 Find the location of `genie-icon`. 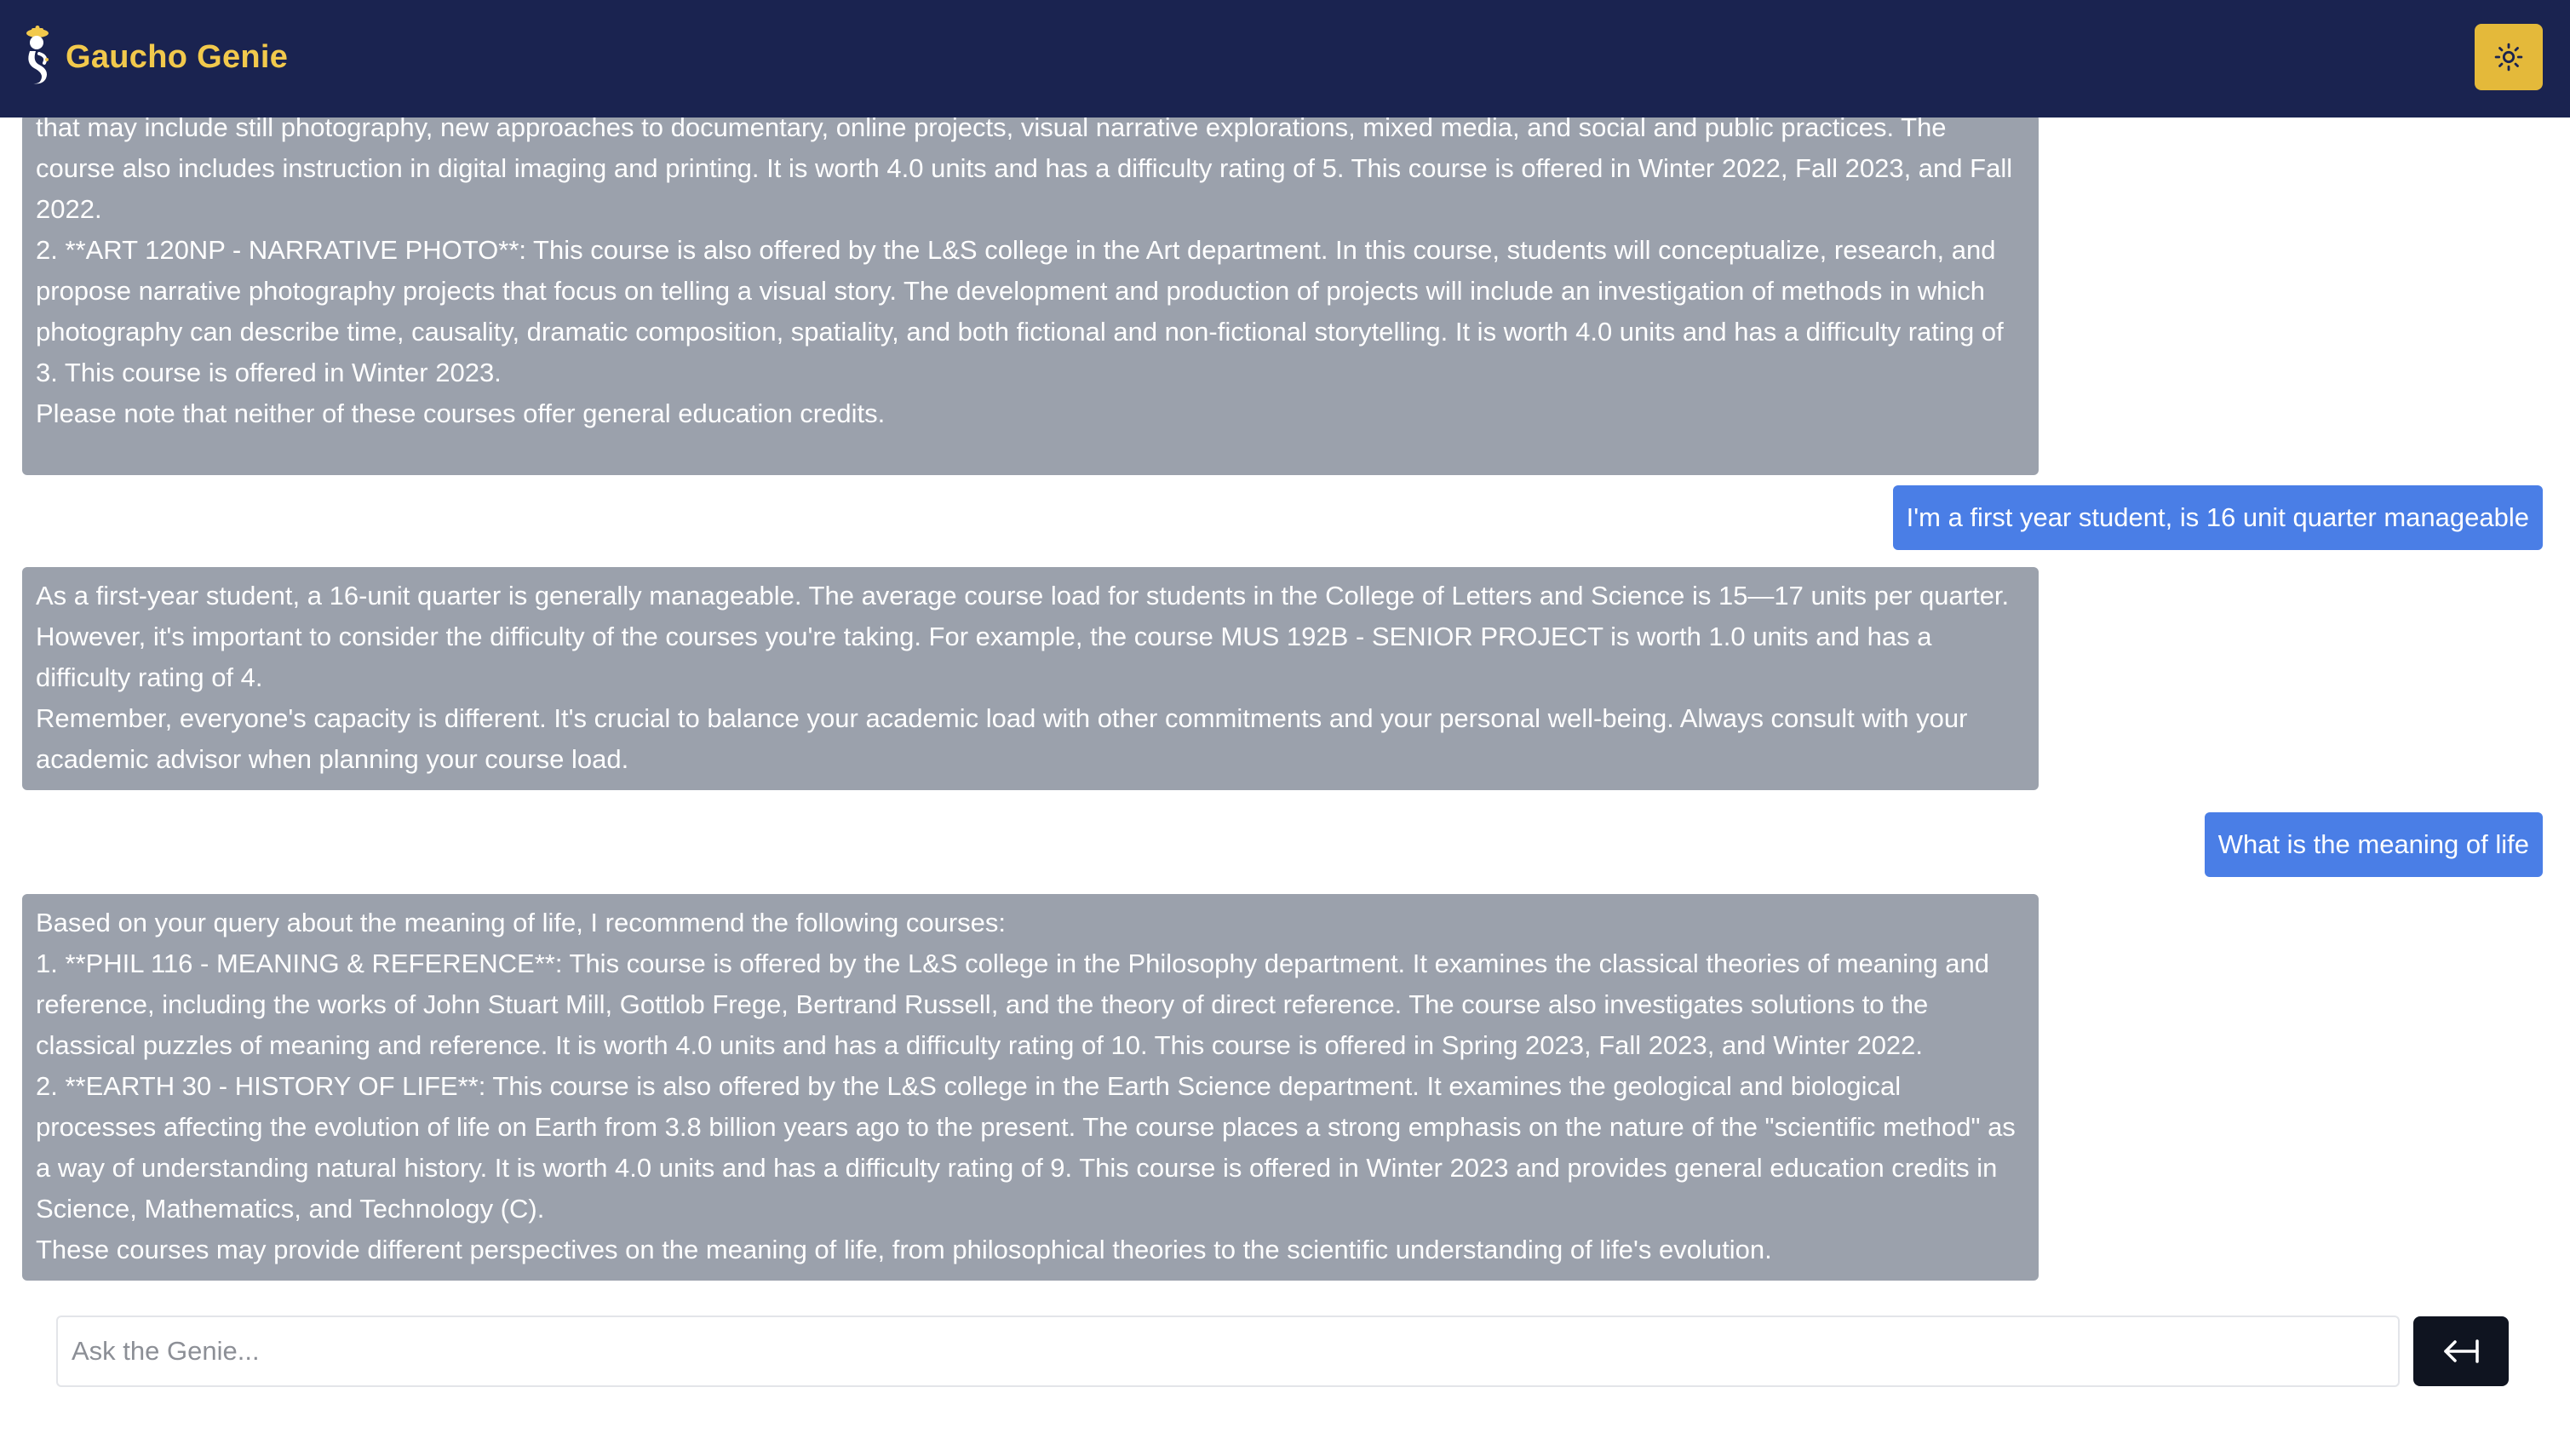

genie-icon is located at coordinates (38, 55).